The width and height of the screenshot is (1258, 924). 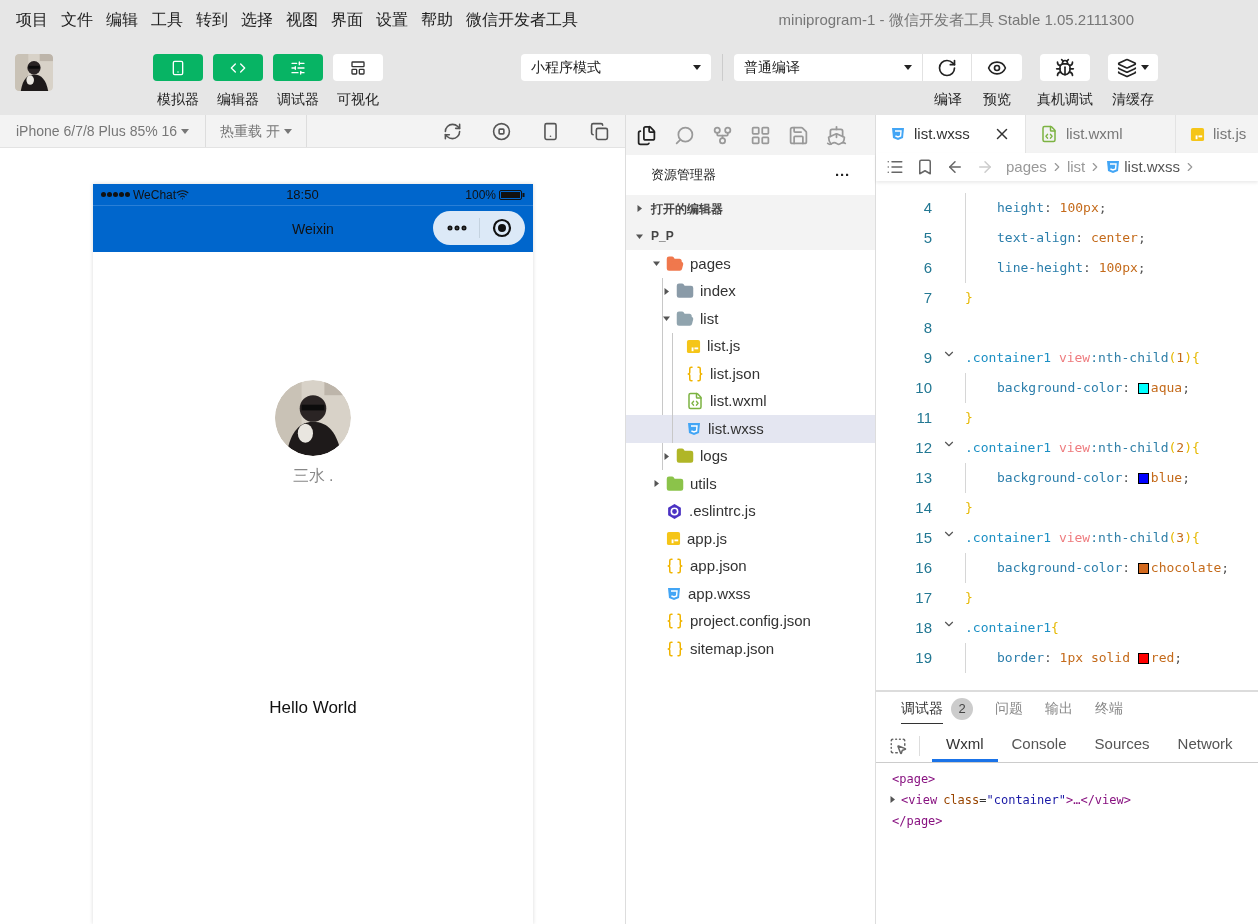 What do you see at coordinates (895, 167) in the screenshot?
I see `outline-icon` at bounding box center [895, 167].